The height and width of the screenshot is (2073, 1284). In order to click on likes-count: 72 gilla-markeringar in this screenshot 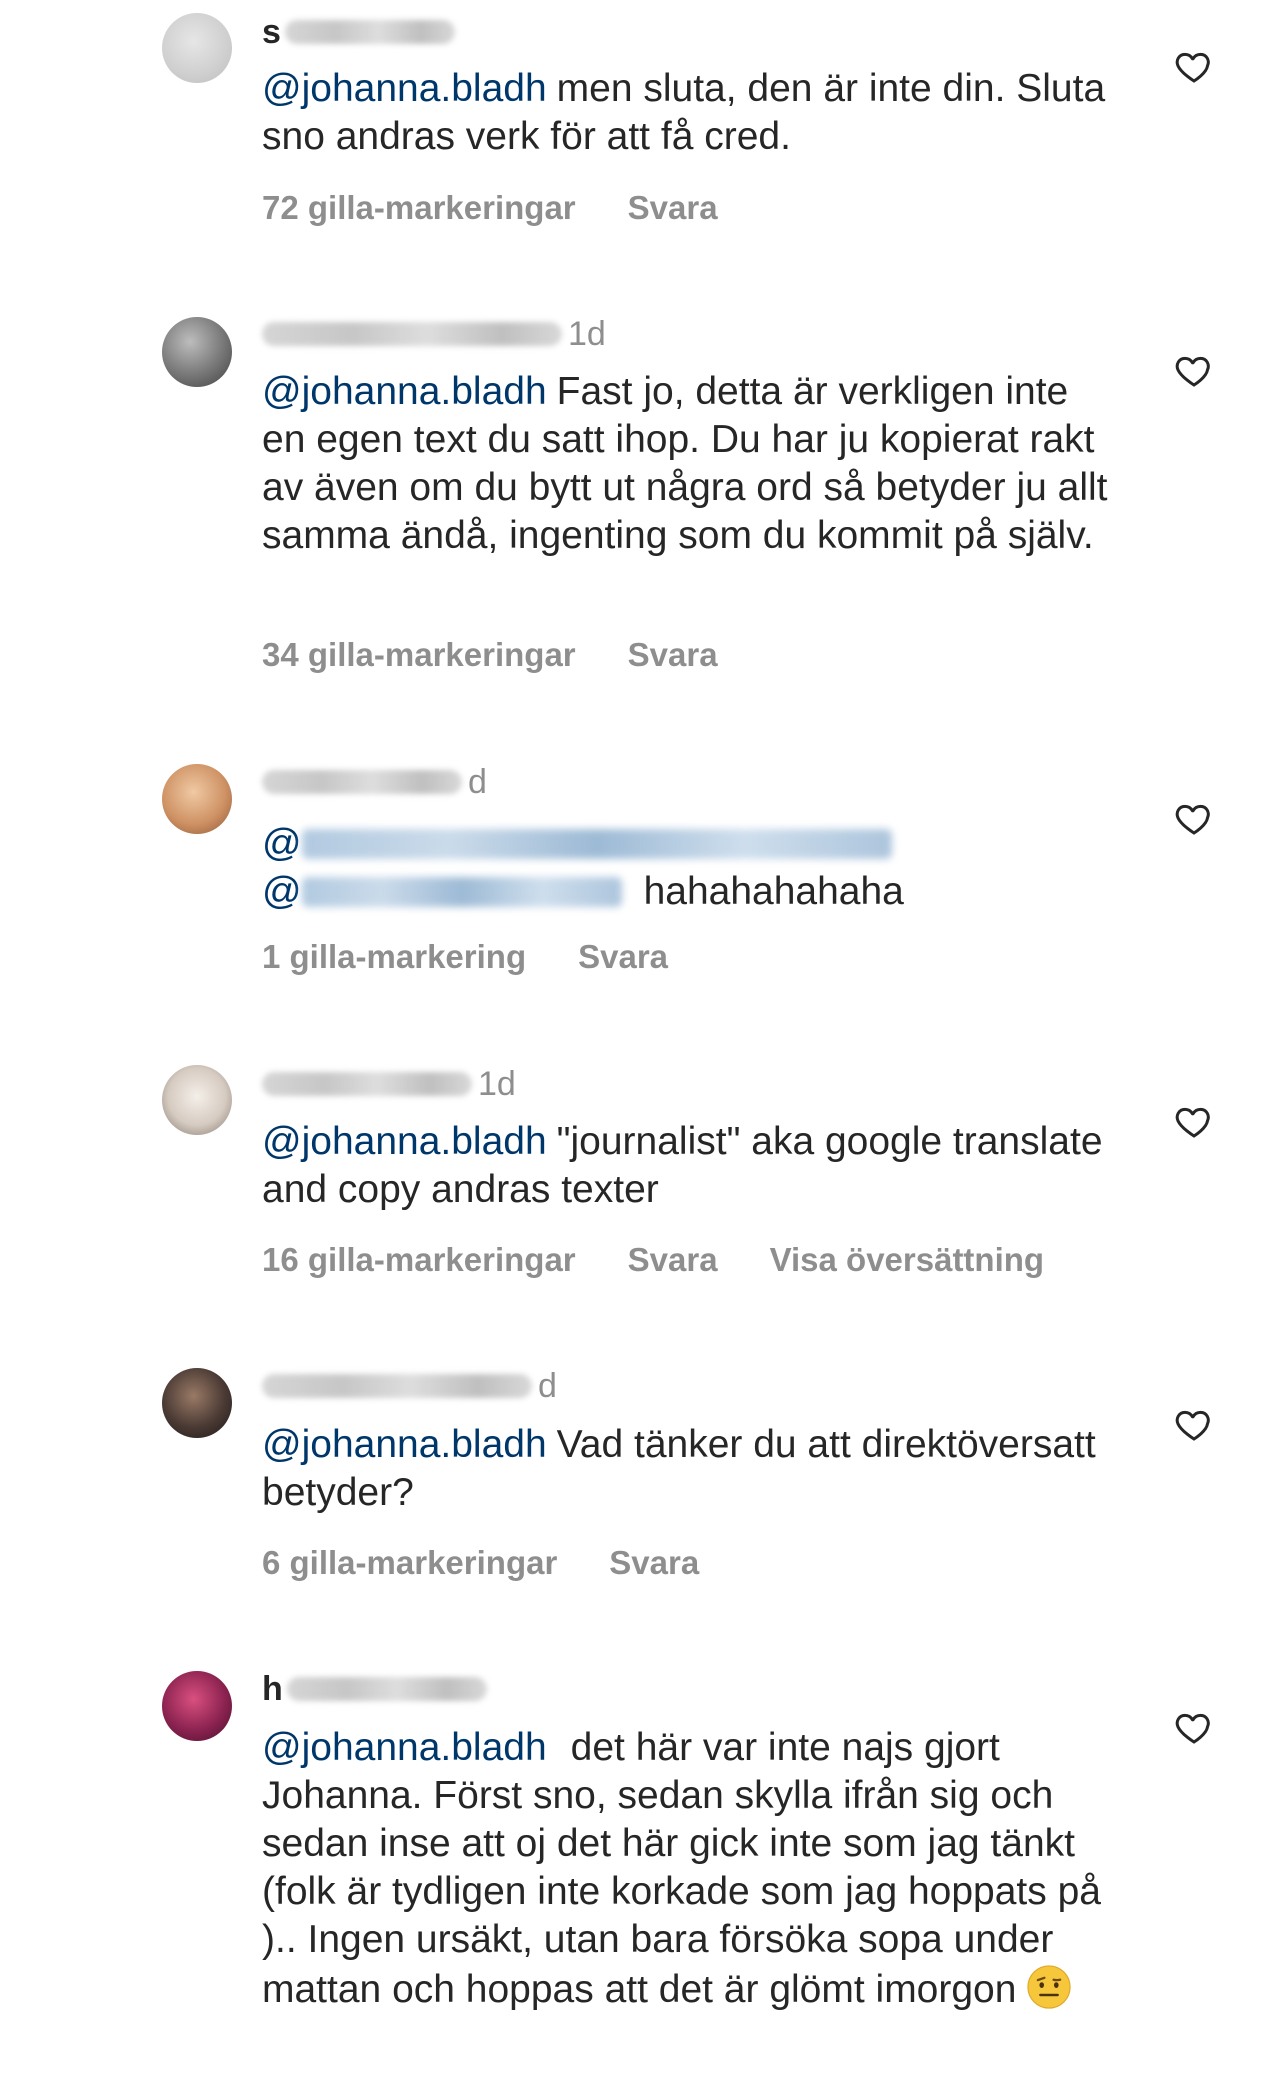, I will do `click(419, 208)`.